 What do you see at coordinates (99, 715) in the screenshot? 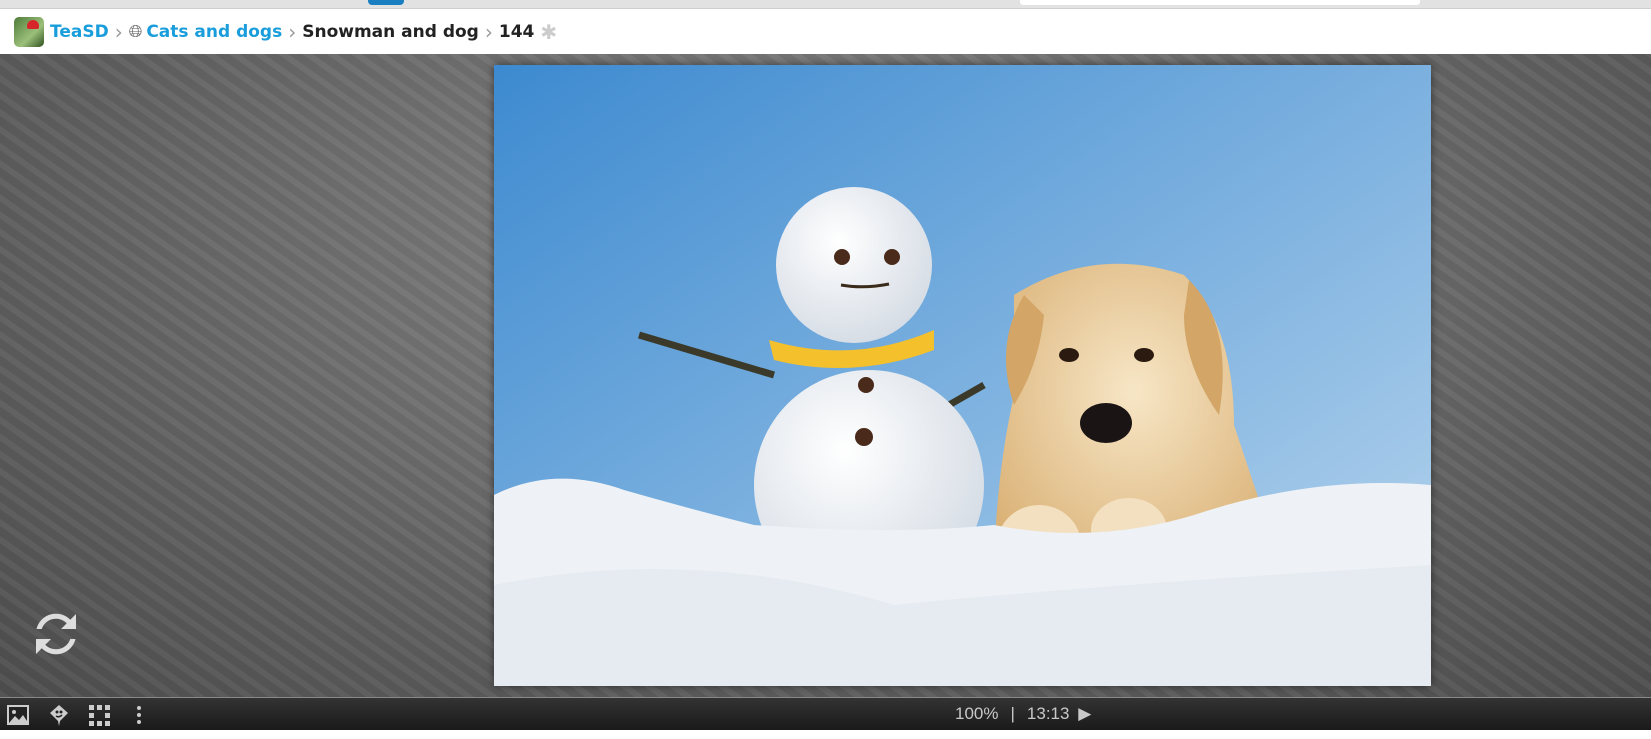
I see `grid-icon` at bounding box center [99, 715].